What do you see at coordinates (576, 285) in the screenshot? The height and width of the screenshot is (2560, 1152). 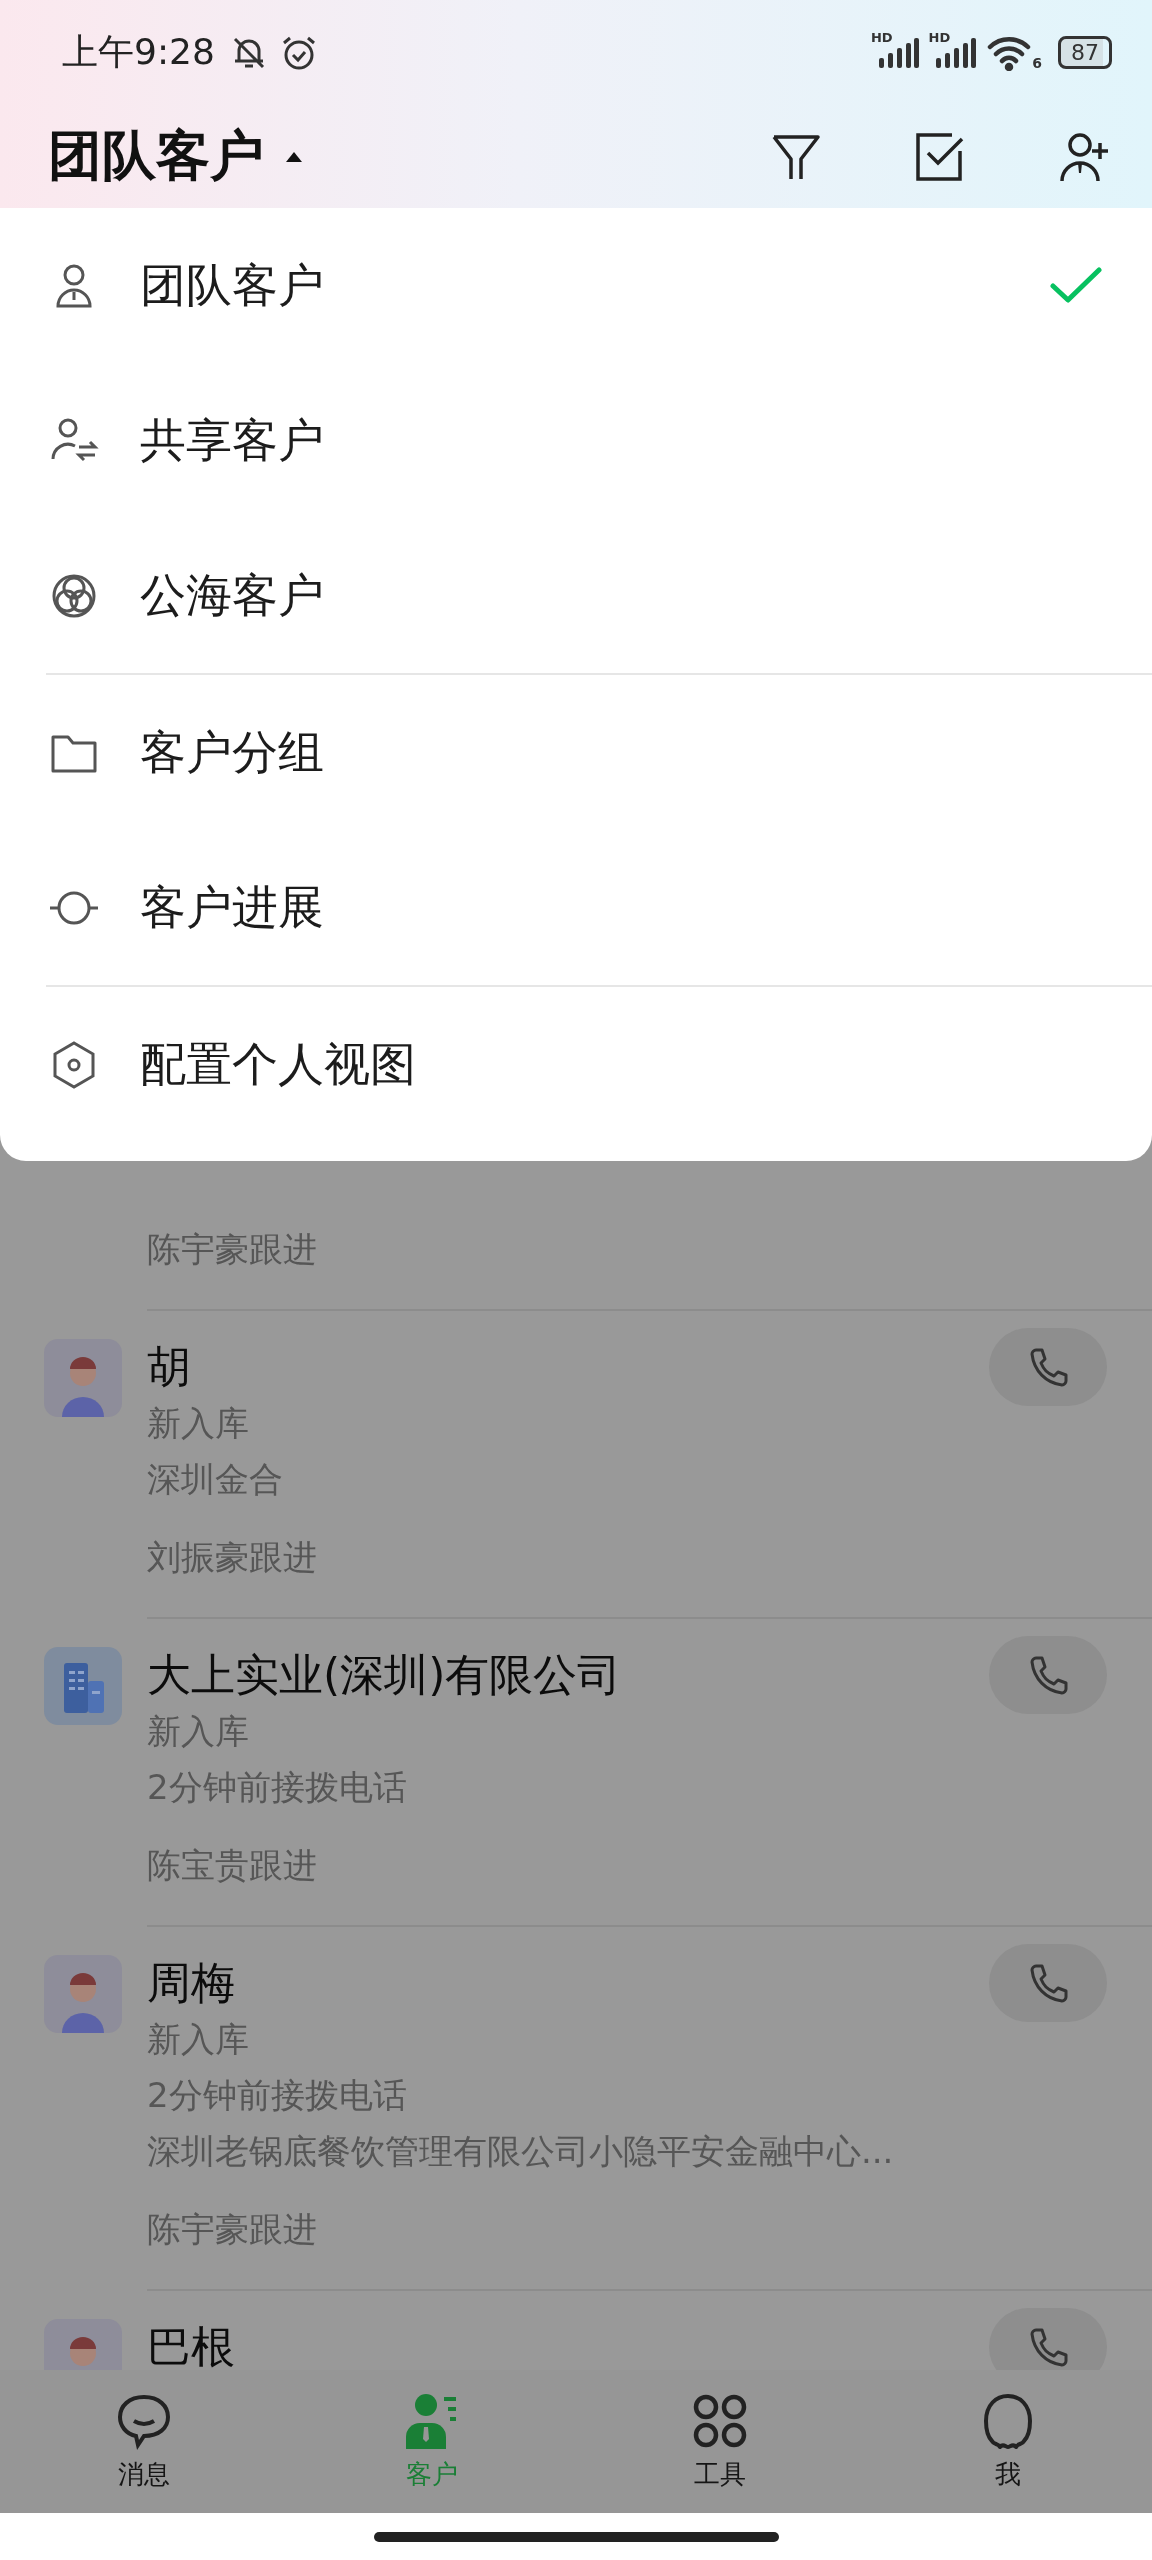 I see `menu-item: 团队客户` at bounding box center [576, 285].